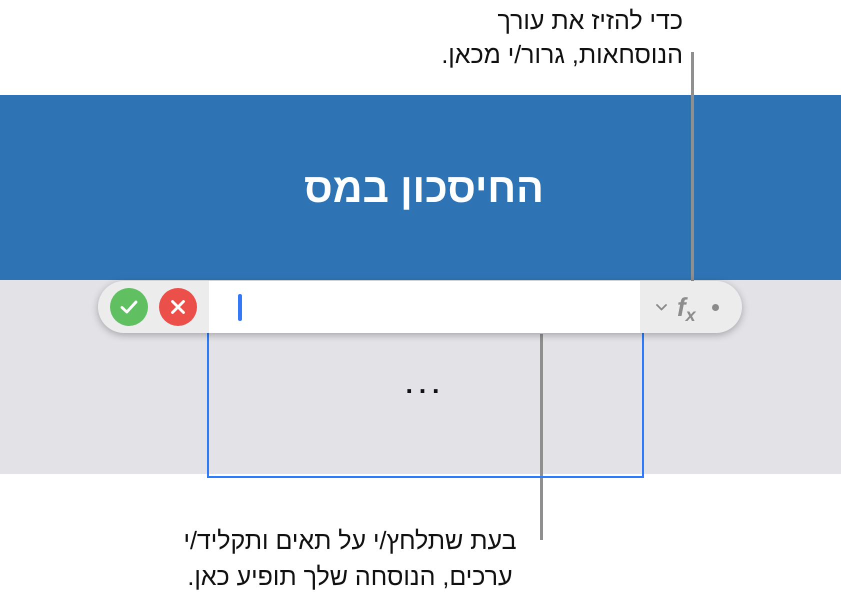 Image resolution: width=841 pixels, height=601 pixels. I want to click on formula-input, so click(424, 307).